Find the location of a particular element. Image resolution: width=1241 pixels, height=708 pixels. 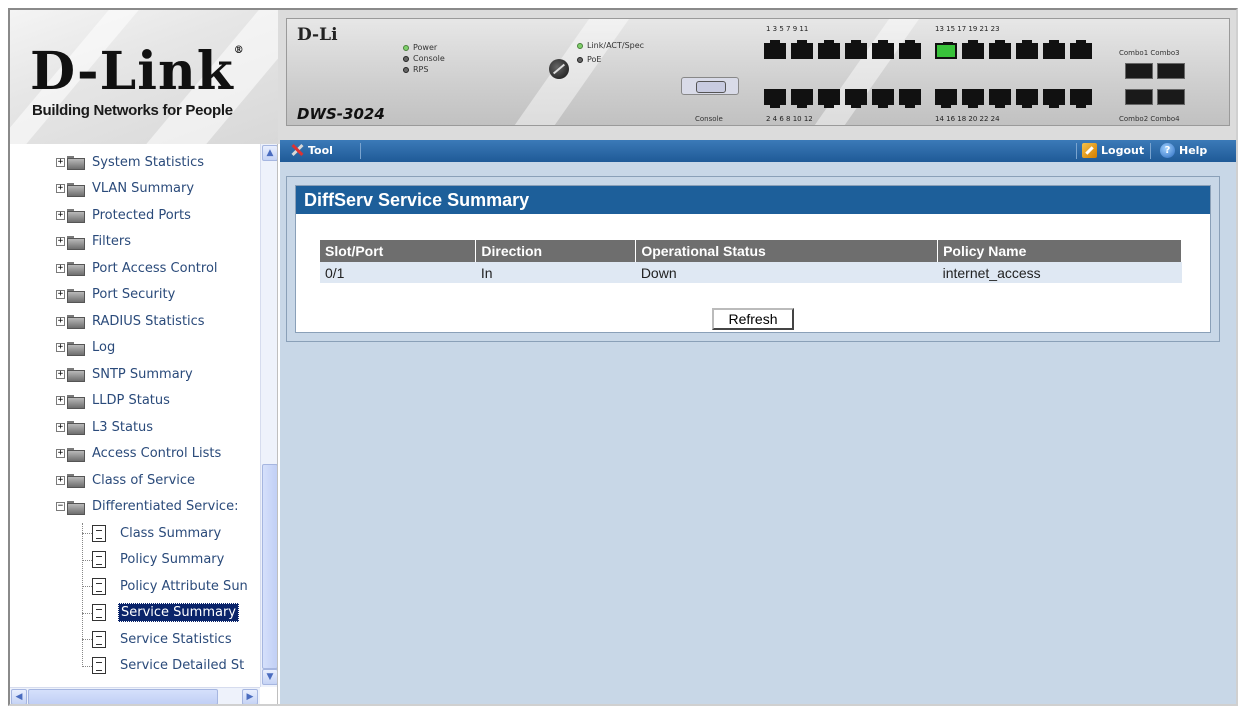

tree-item-label: Service Detailed St is located at coordinates (182, 665).